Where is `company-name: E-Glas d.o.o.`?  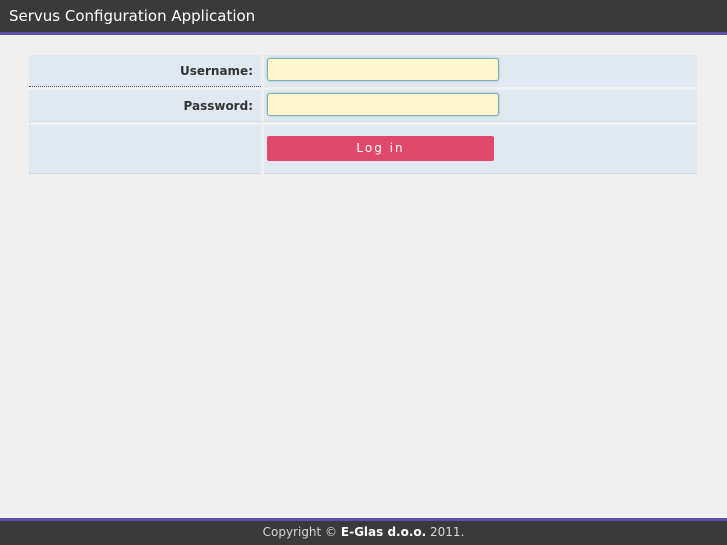 company-name: E-Glas d.o.o. is located at coordinates (383, 532).